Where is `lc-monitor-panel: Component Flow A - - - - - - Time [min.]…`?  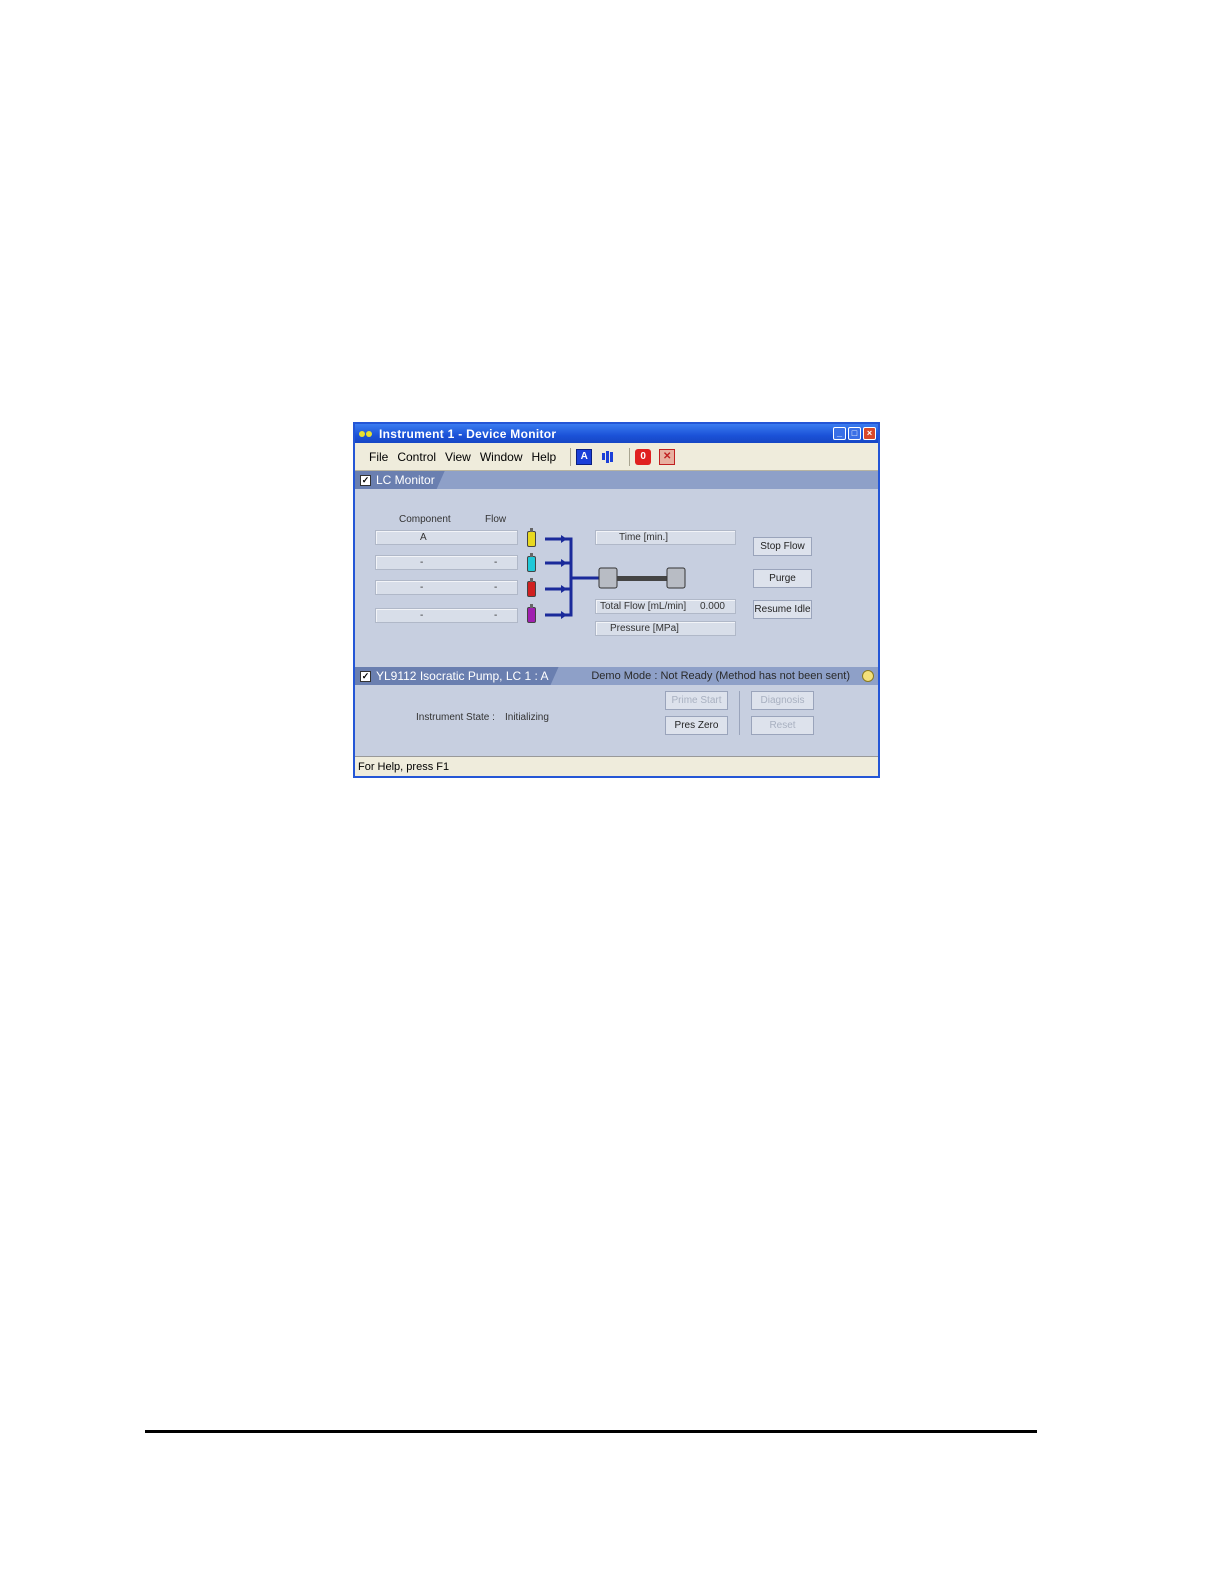
lc-monitor-panel: Component Flow A - - - - - - Time [min.]… is located at coordinates (616, 578).